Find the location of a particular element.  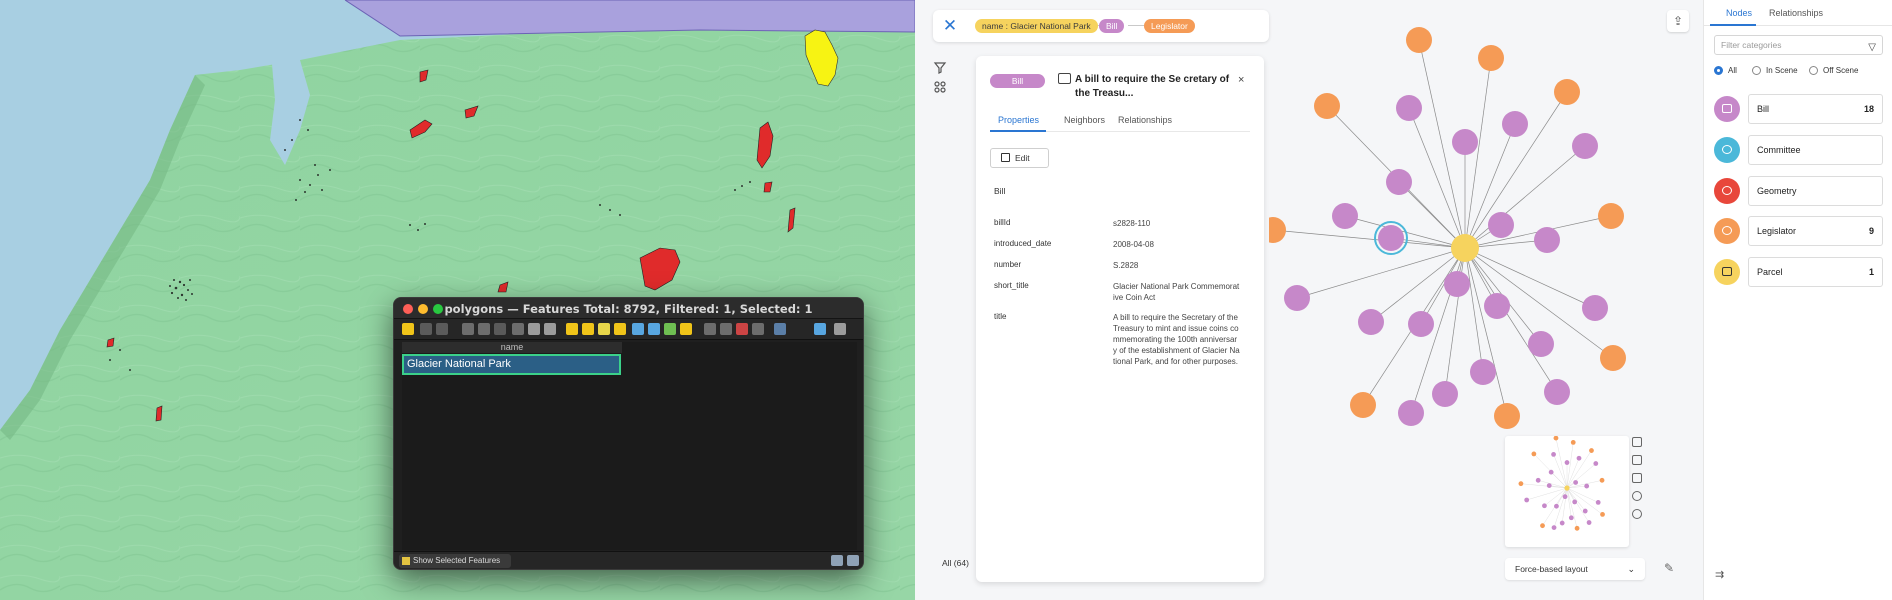

table-row-selected: Glacier National Park is located at coordinates (511, 364).